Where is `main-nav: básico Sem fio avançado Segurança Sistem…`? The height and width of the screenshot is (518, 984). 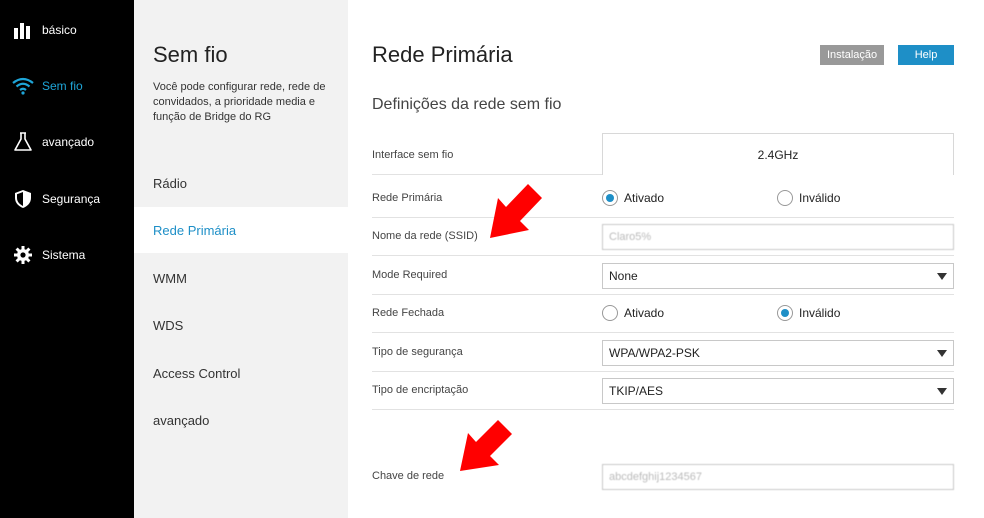
main-nav: básico Sem fio avançado Segurança Sistem… is located at coordinates (67, 259).